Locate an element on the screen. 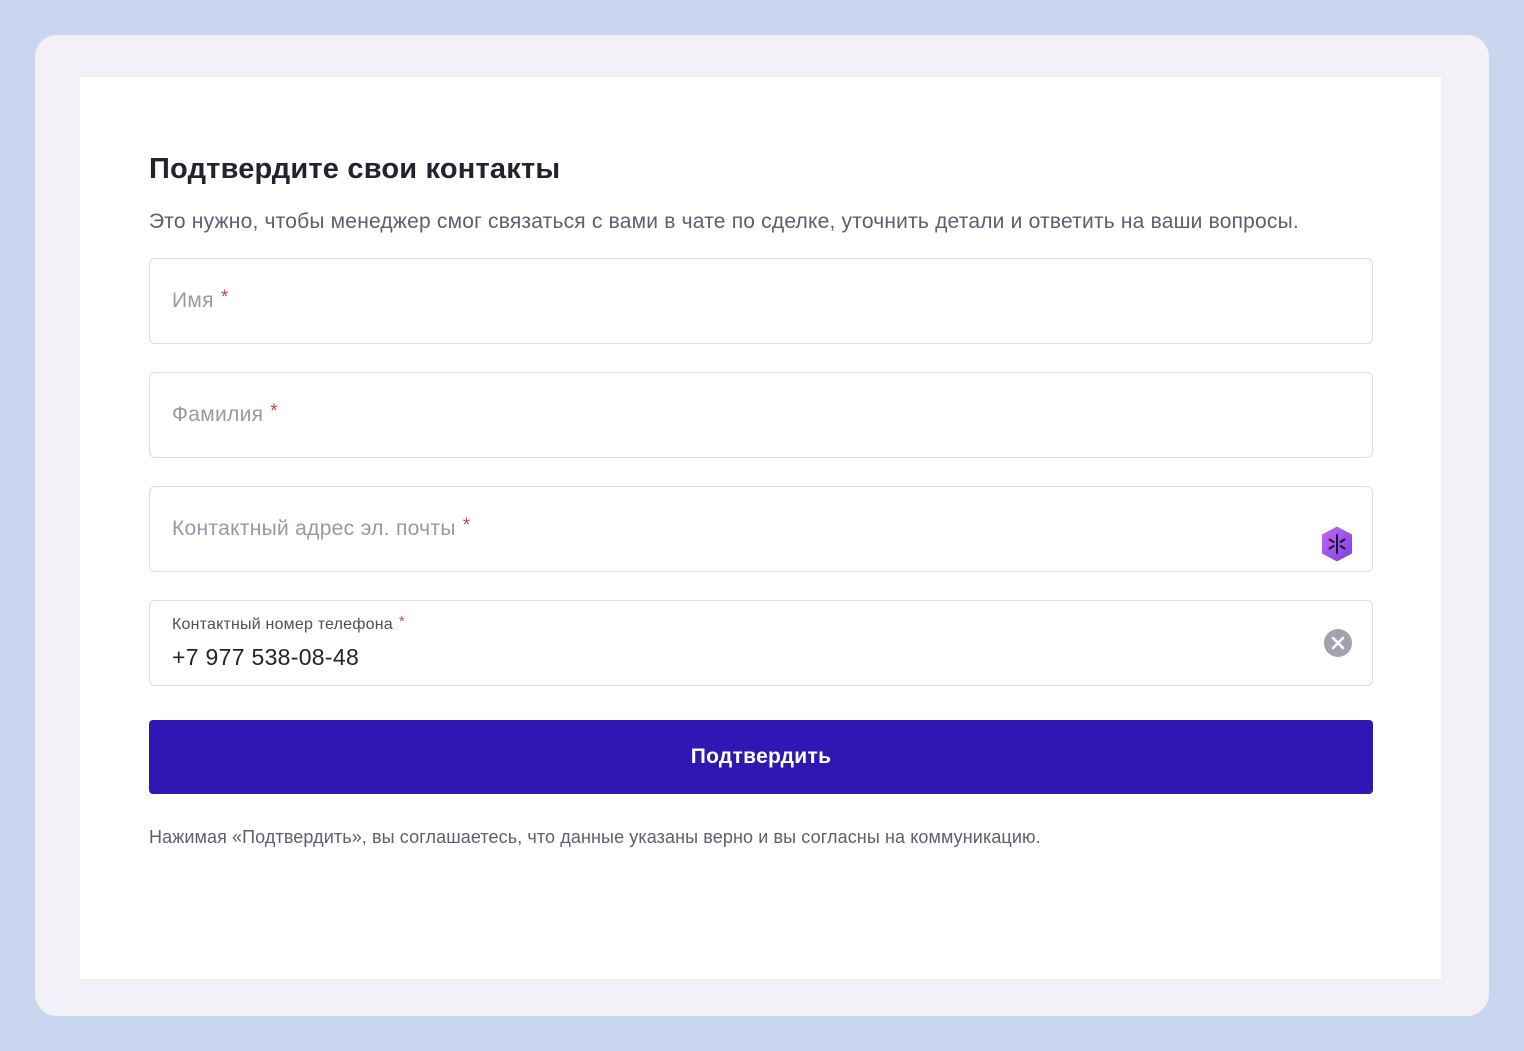  email-placeholder: Контактный адрес эл. почты * is located at coordinates (321, 529).